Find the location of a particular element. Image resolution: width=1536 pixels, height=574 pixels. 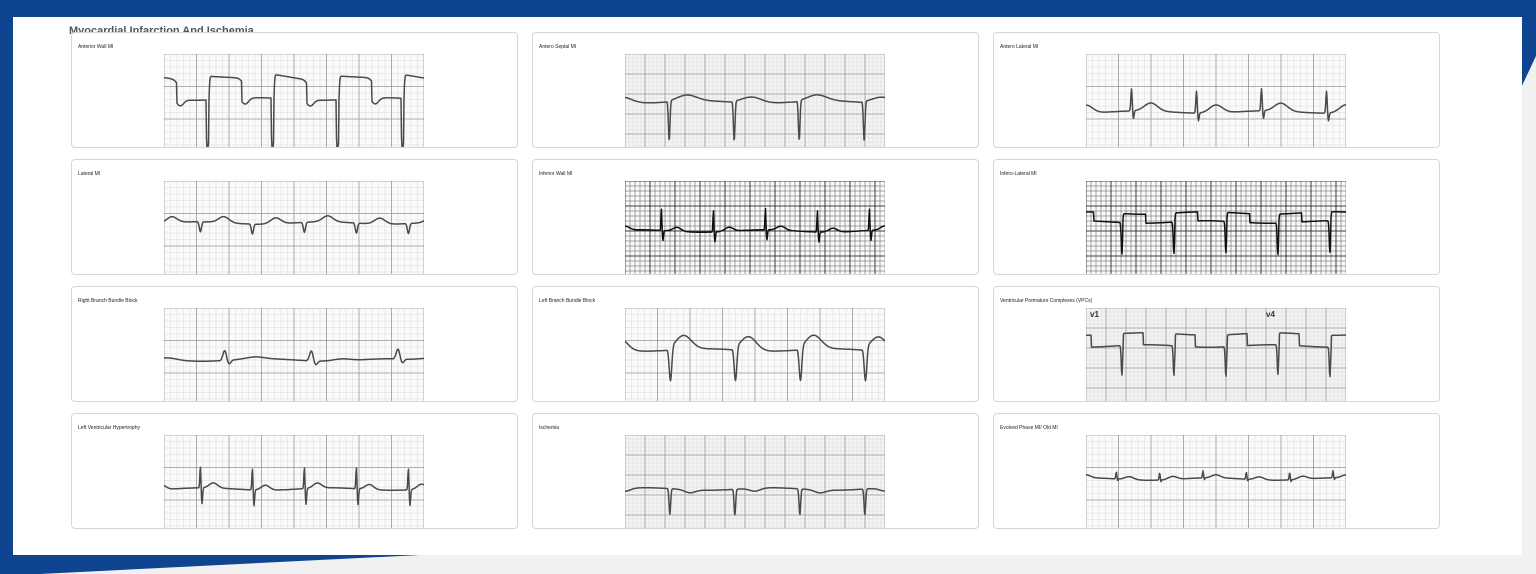

ecg-card: Ischemia is located at coordinates (755, 471).